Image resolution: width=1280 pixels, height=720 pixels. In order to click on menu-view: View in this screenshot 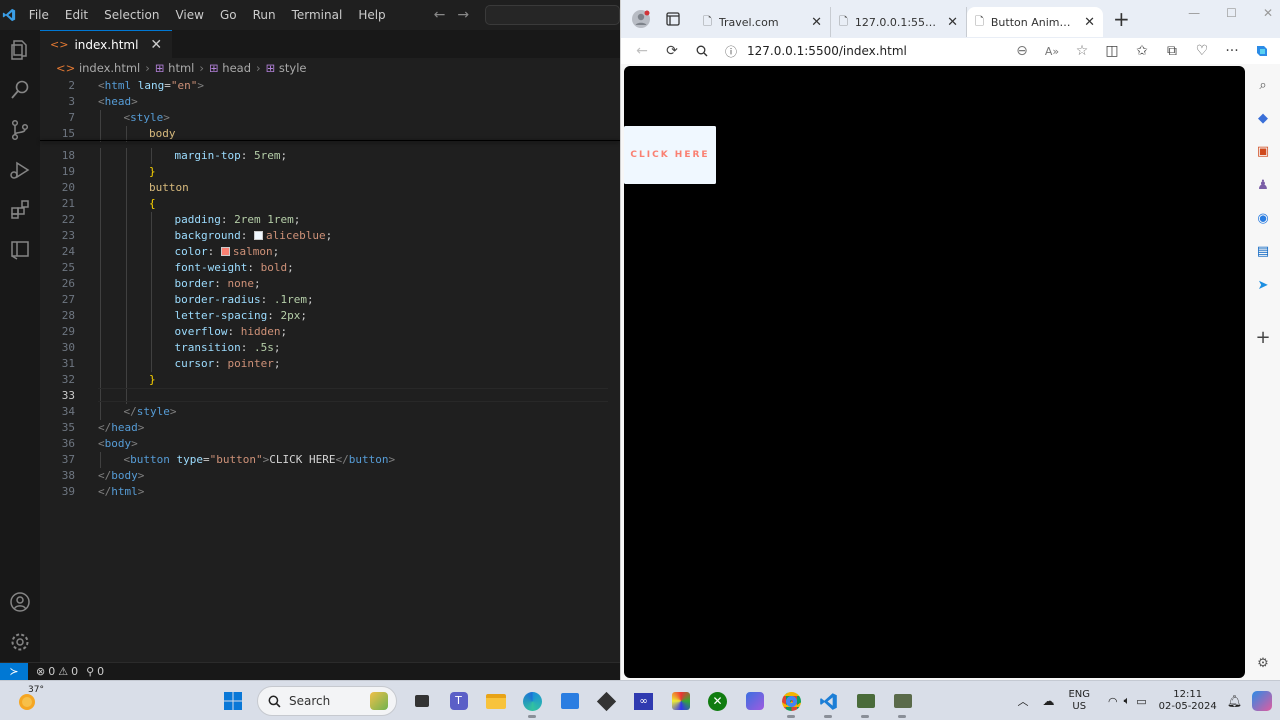, I will do `click(189, 15)`.